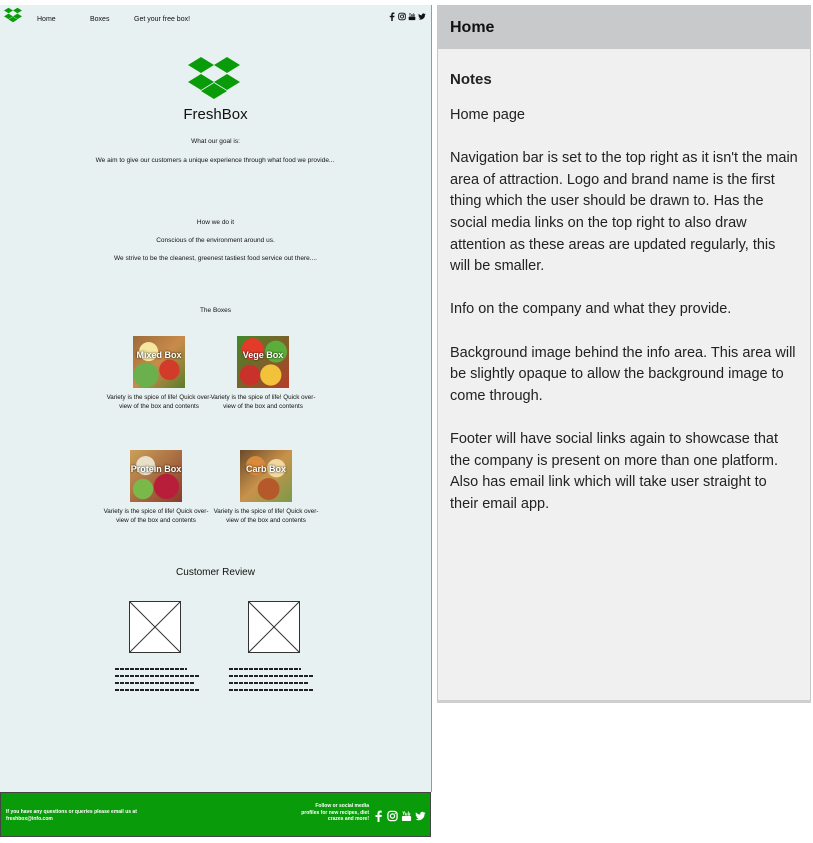 This screenshot has height=843, width=813. I want to click on nav-bar: Home Boxes Get your free box!, so click(215, 19).